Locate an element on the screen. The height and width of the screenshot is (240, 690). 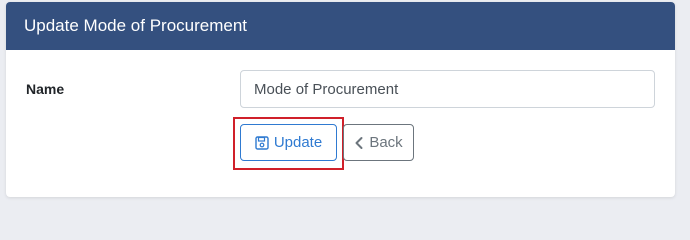
floppy-disk-icon is located at coordinates (262, 142).